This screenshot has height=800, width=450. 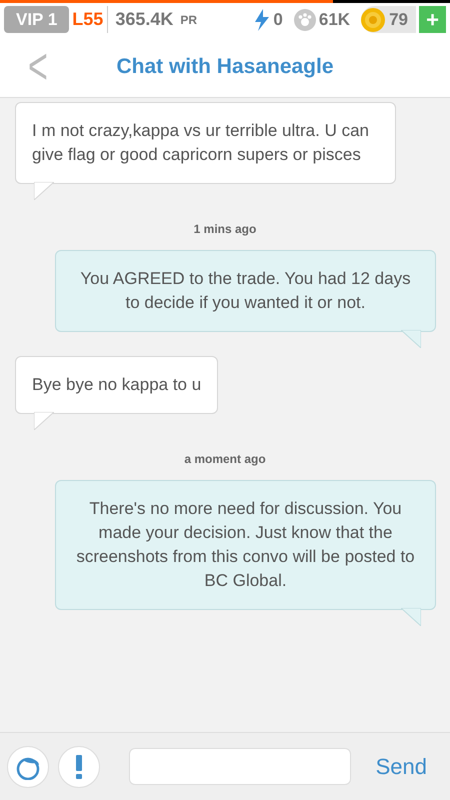 I want to click on coin-icon, so click(x=373, y=20).